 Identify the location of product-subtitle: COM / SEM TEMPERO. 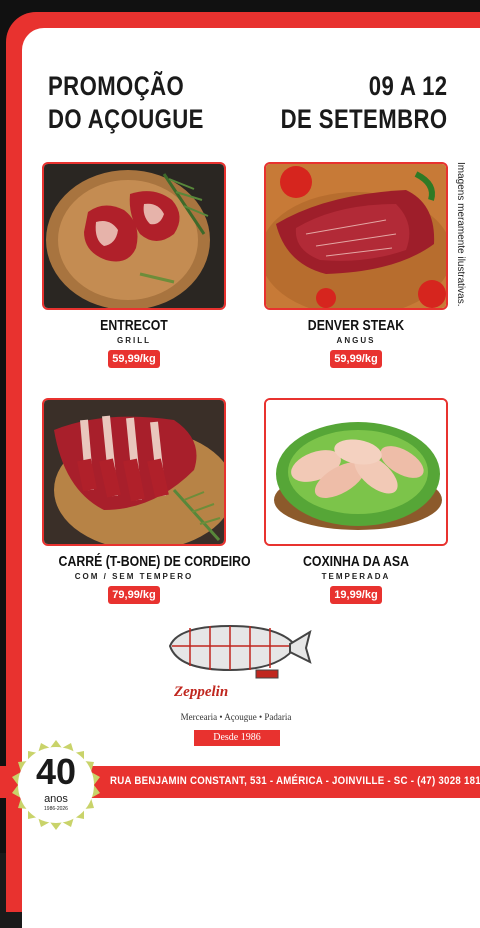
(134, 576).